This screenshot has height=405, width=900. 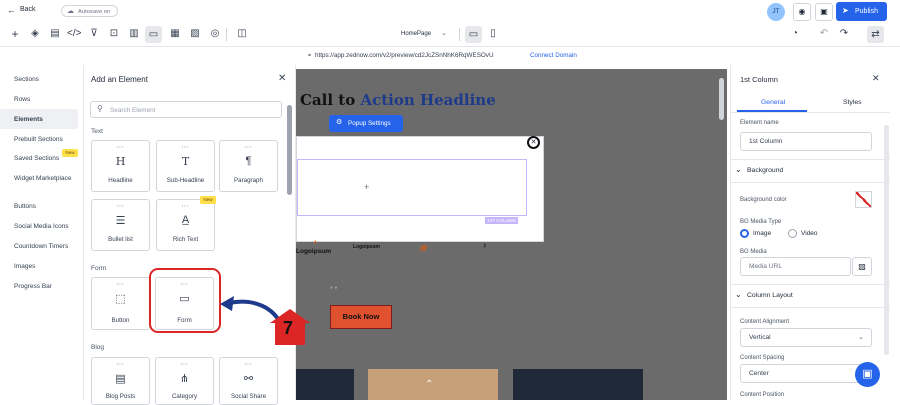 What do you see at coordinates (74, 34) in the screenshot?
I see `code-icon: </>` at bounding box center [74, 34].